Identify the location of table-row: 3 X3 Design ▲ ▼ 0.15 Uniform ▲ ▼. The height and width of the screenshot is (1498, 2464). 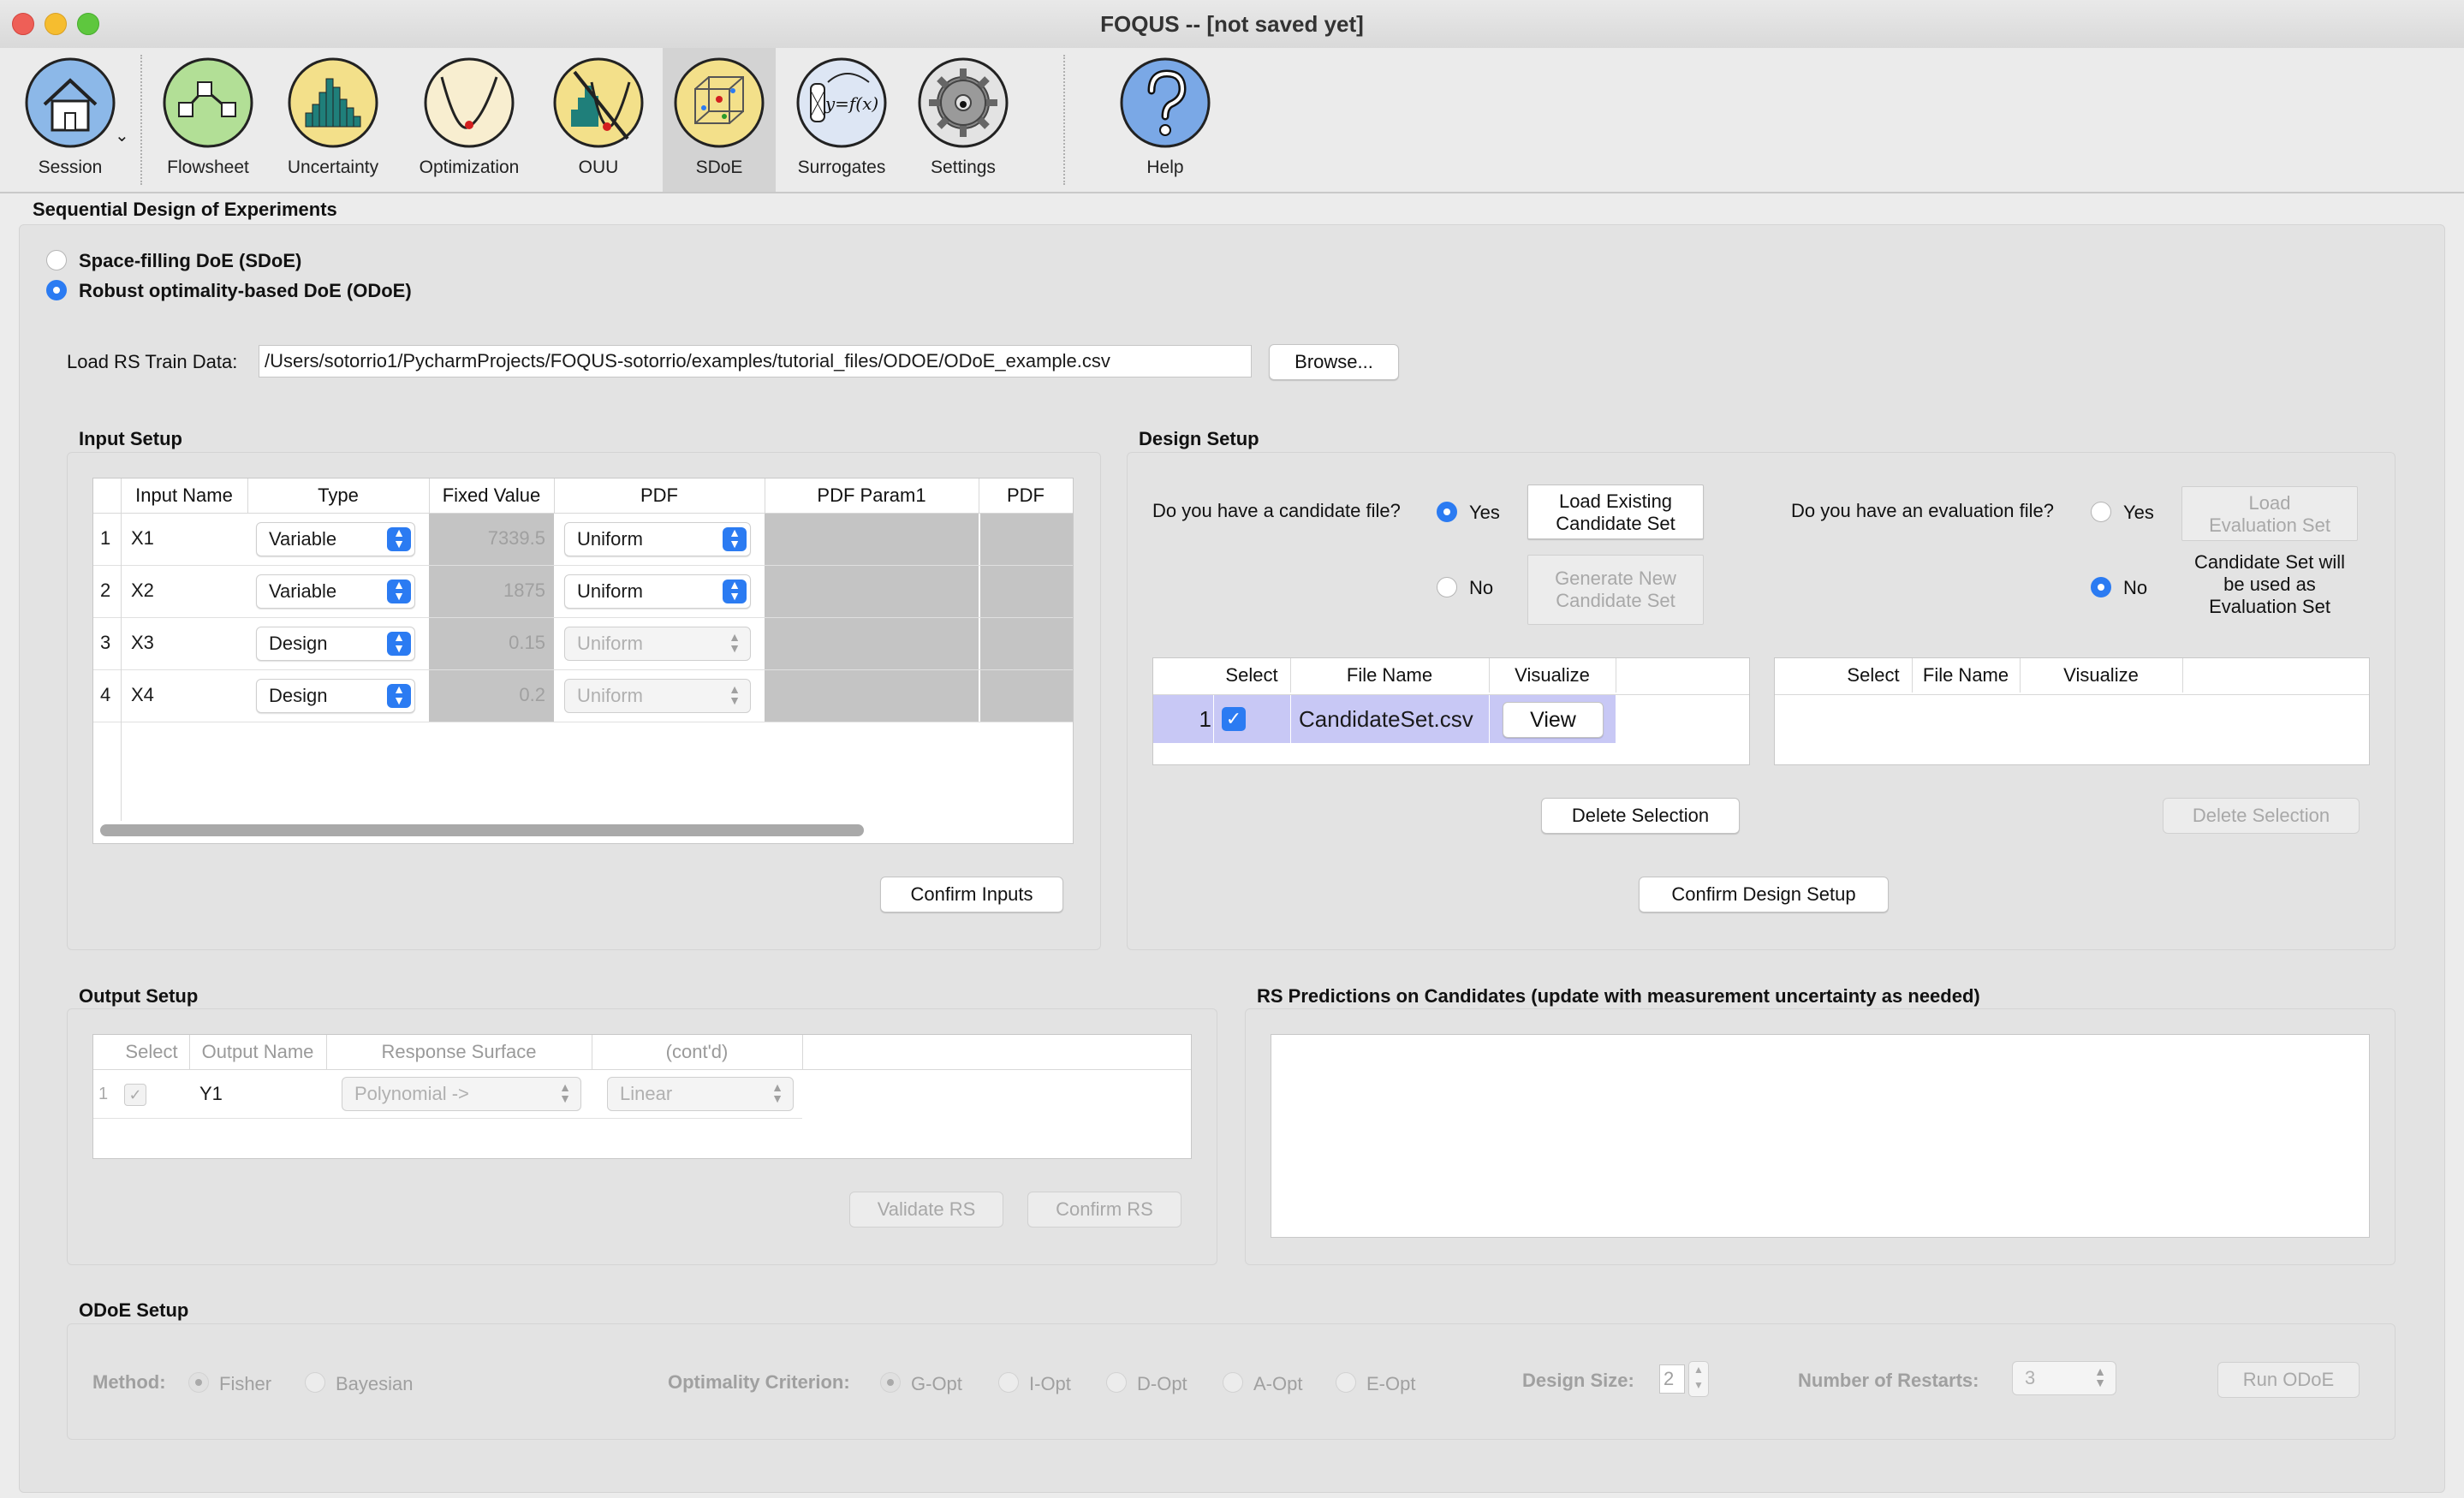
(583, 644).